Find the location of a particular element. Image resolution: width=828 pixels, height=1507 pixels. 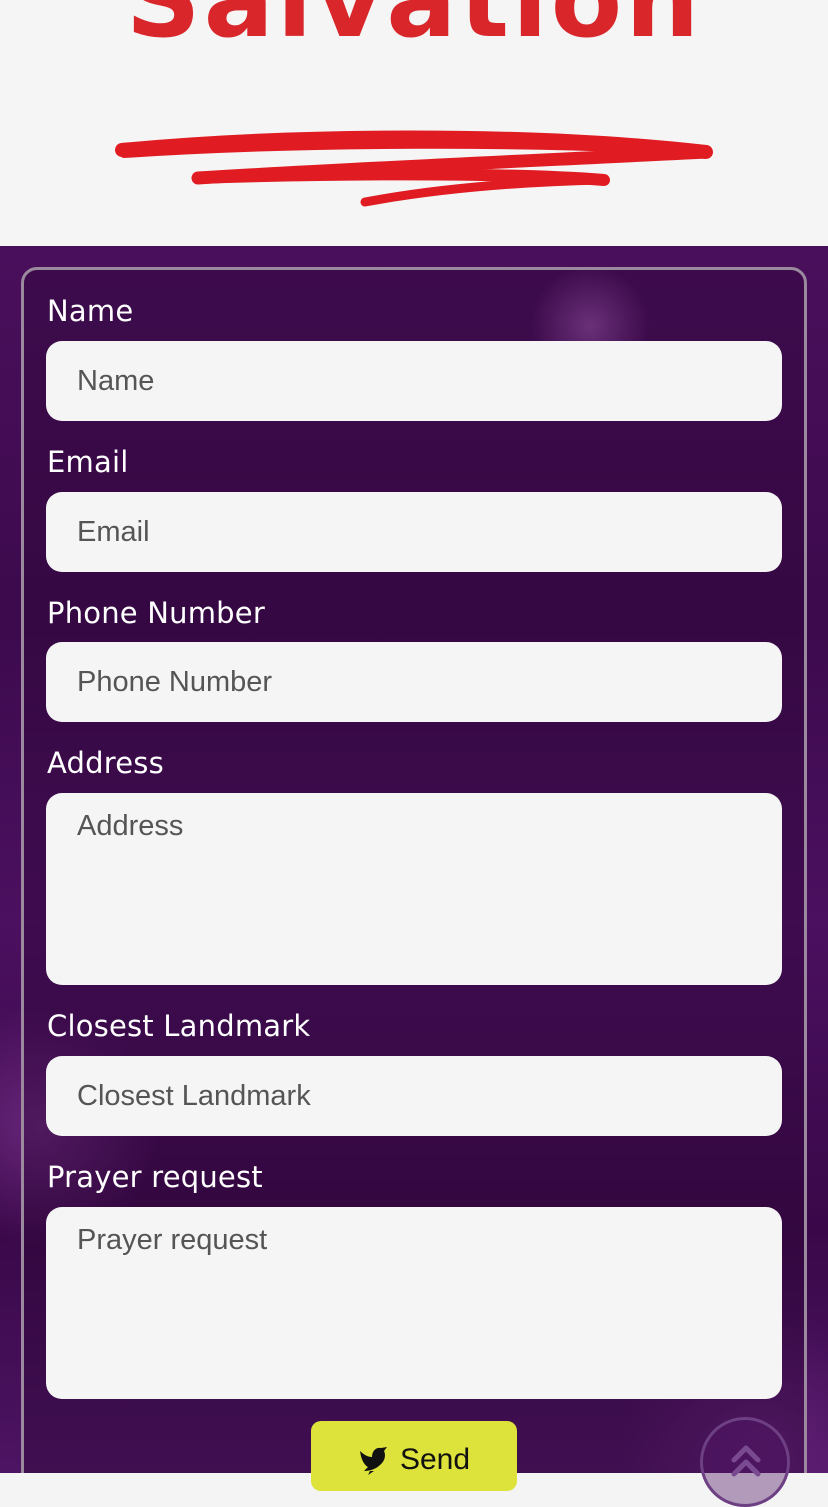

red-scribble-underline is located at coordinates (414, 168).